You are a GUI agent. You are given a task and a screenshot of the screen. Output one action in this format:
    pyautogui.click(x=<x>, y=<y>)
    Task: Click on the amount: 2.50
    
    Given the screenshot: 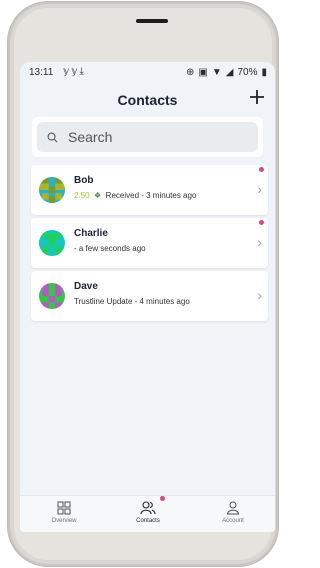 What is the action you would take?
    pyautogui.click(x=82, y=195)
    